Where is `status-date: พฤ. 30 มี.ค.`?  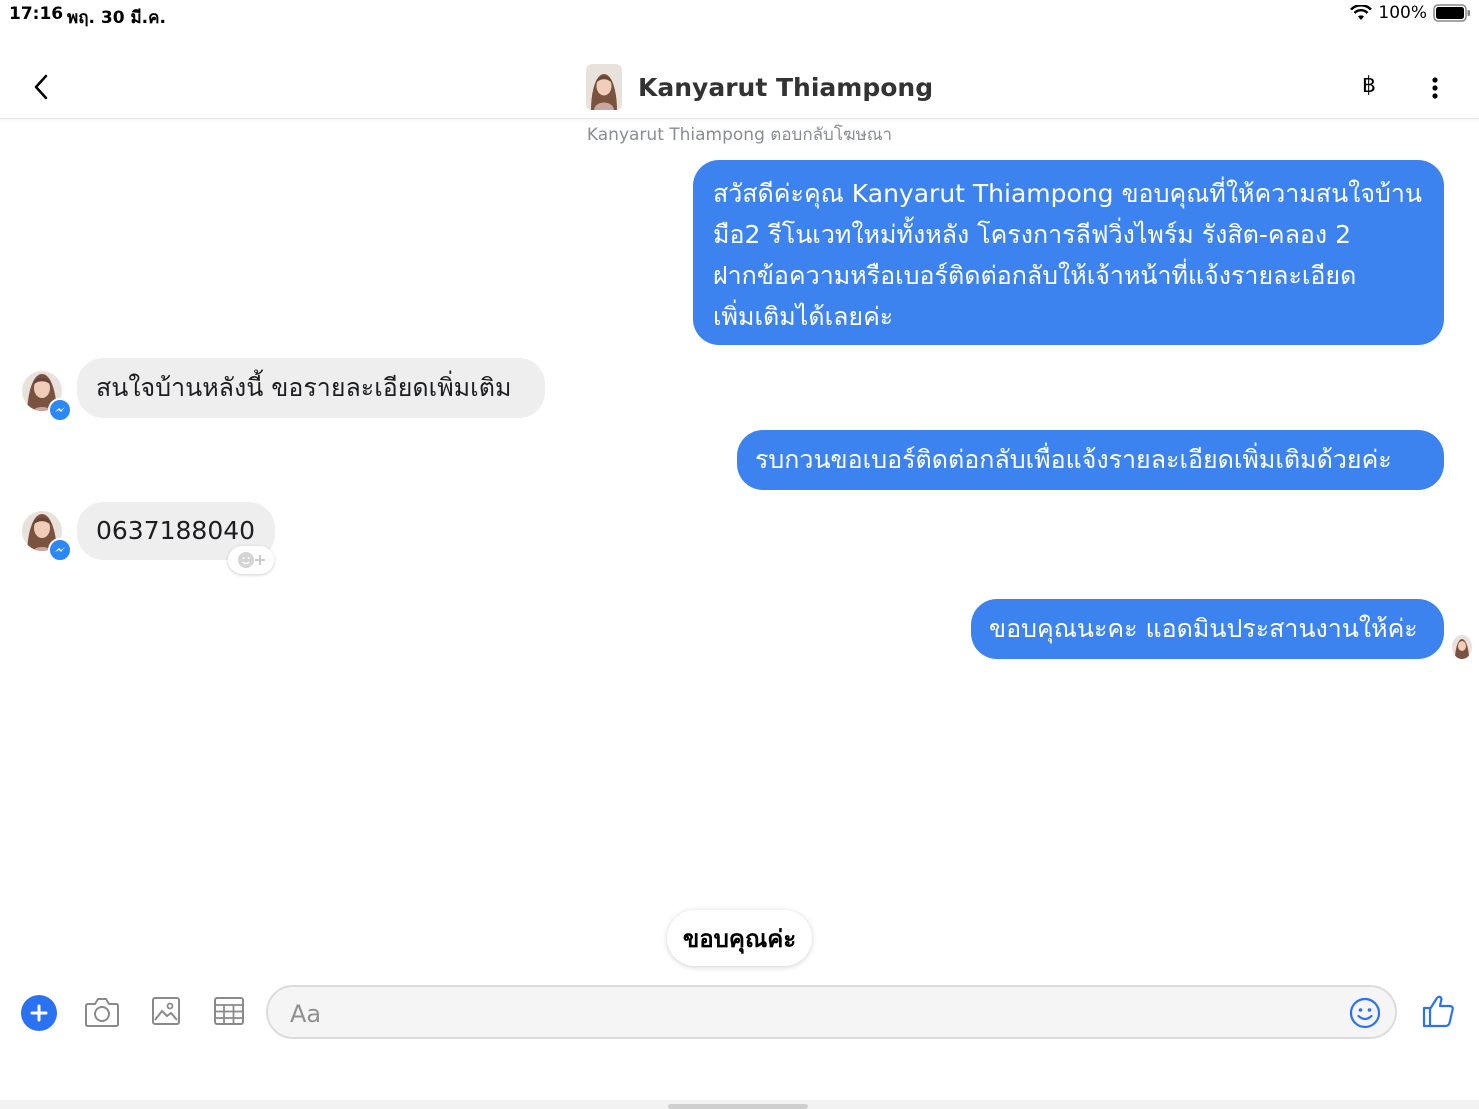 status-date: พฤ. 30 มี.ค. is located at coordinates (116, 18).